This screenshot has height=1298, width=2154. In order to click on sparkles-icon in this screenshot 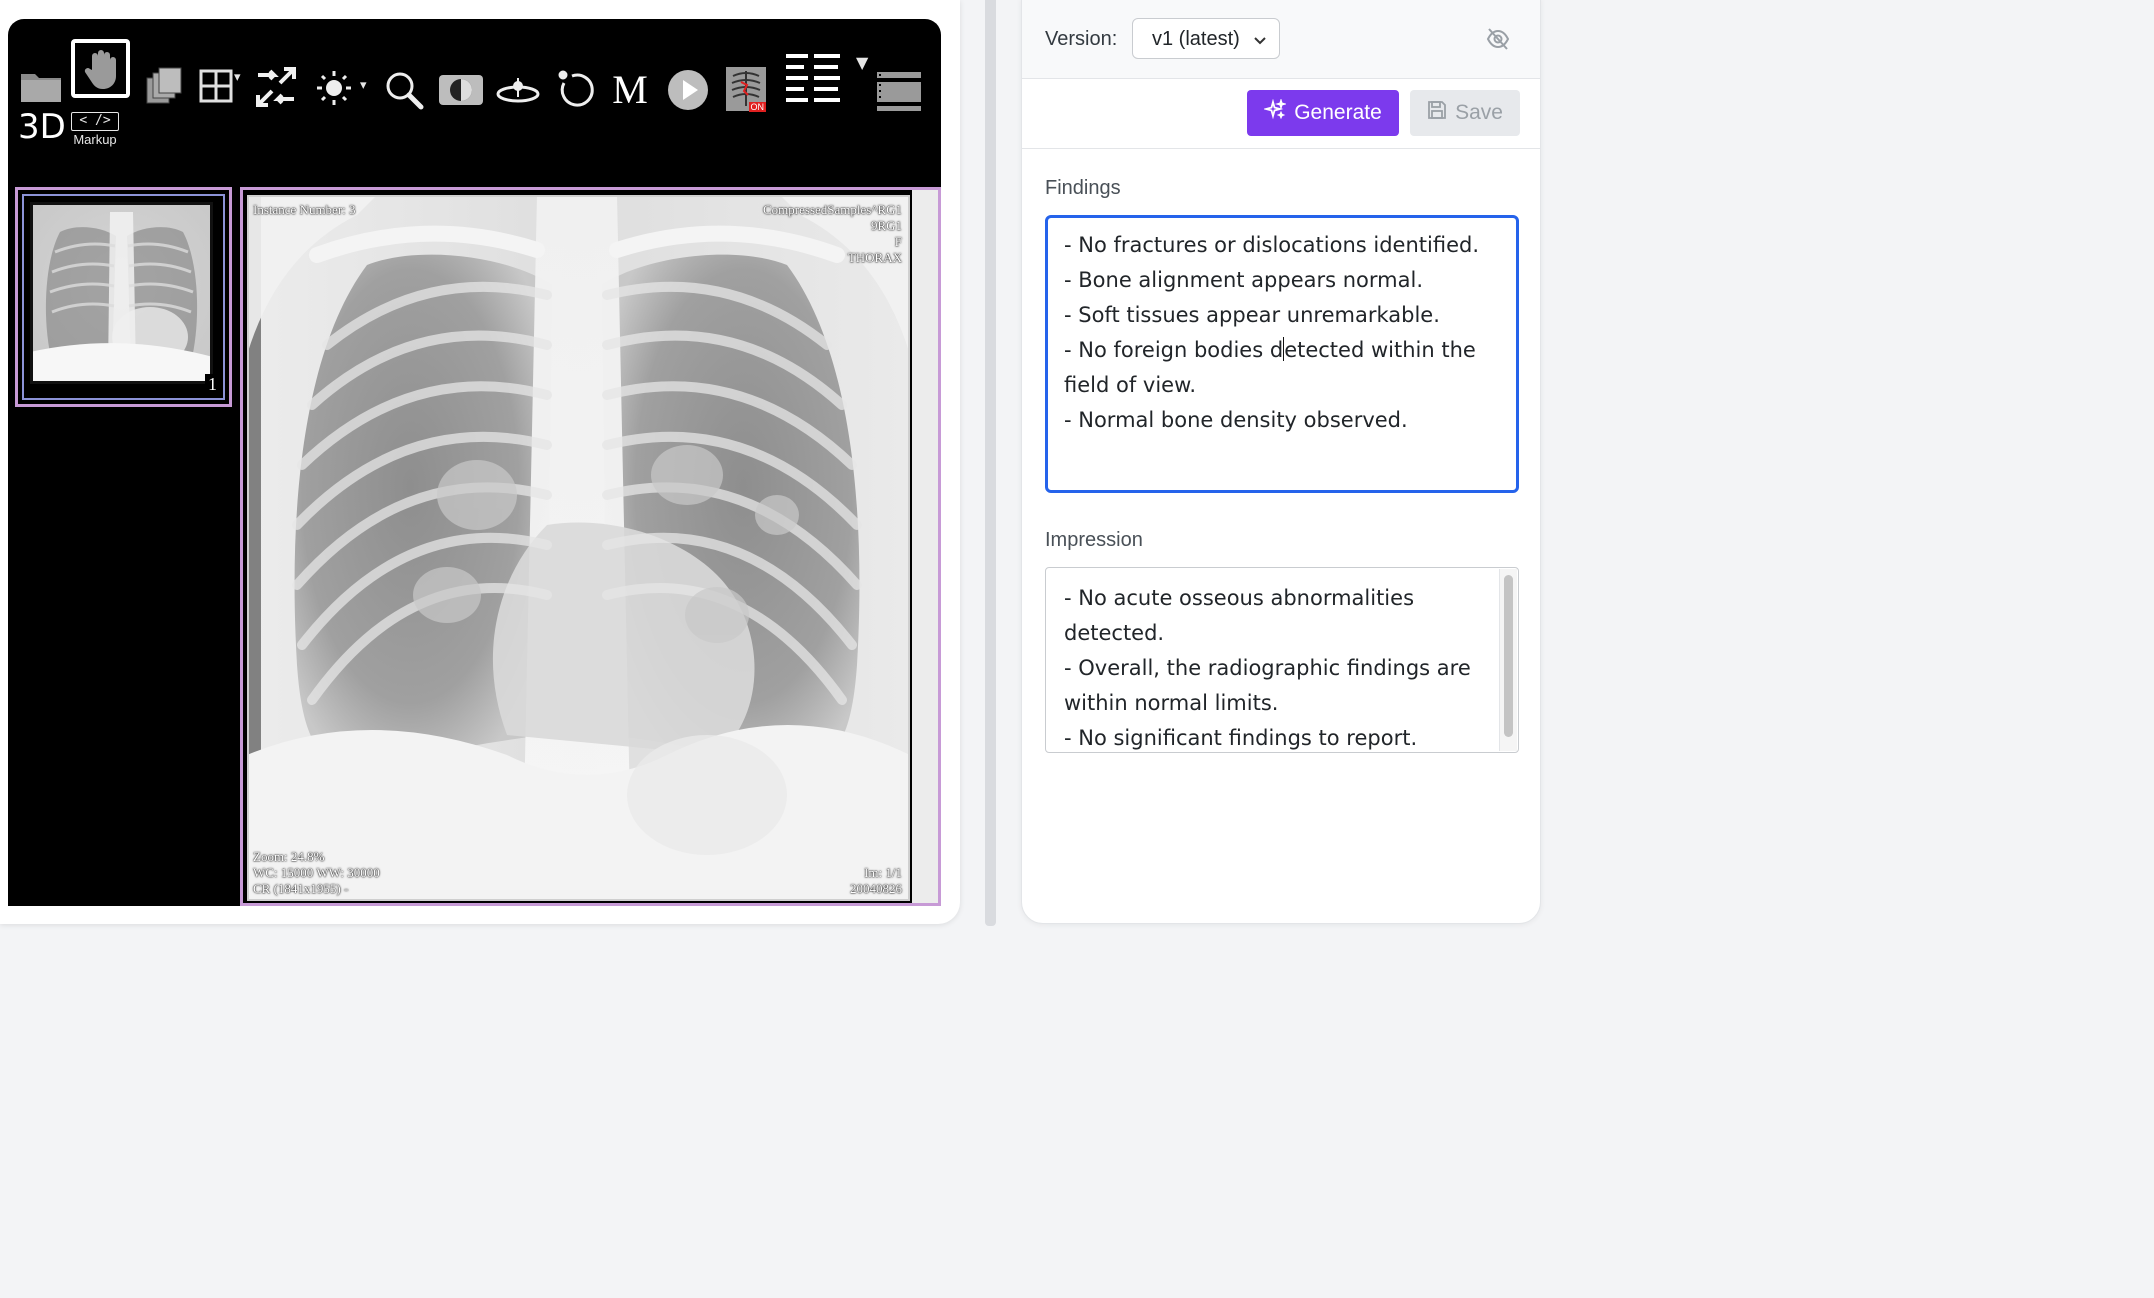, I will do `click(1275, 112)`.